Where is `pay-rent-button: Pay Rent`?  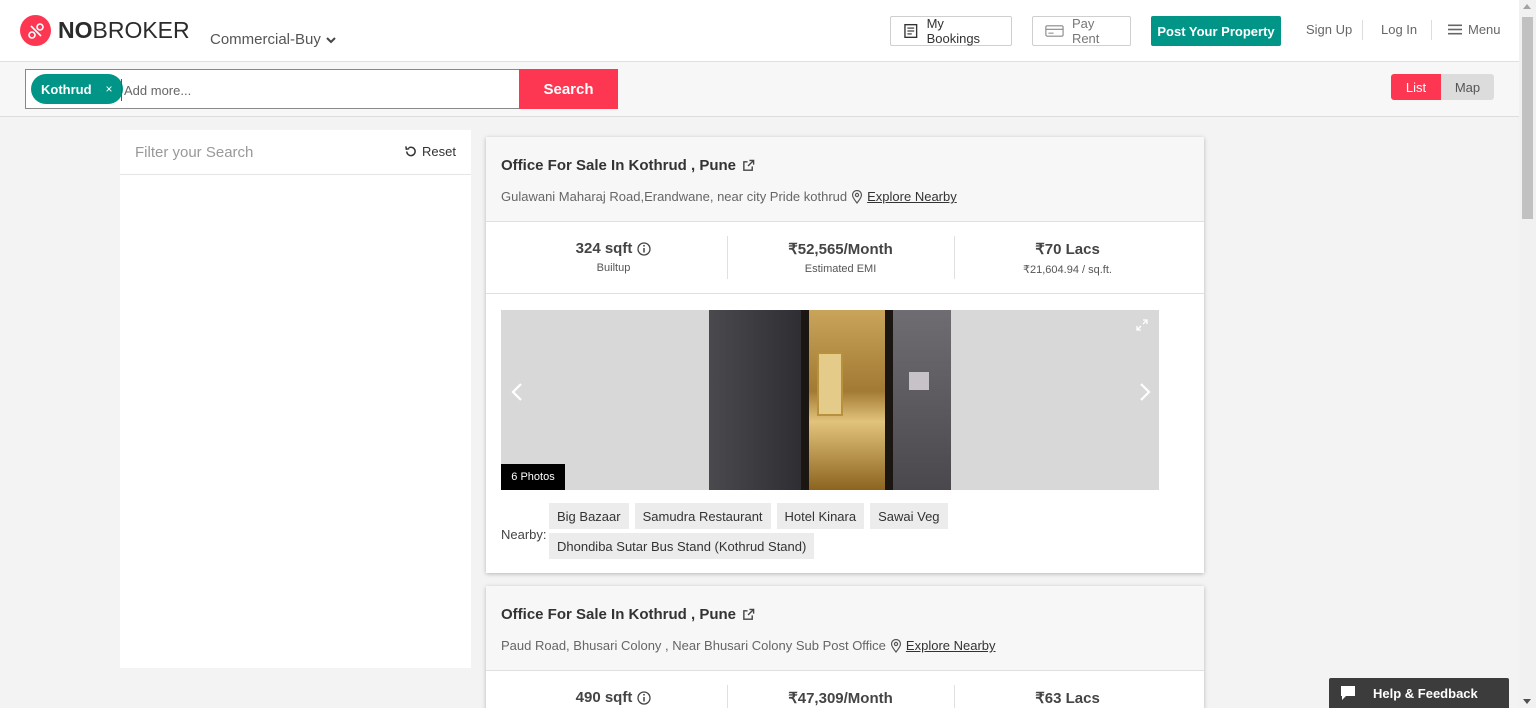
pay-rent-button: Pay Rent is located at coordinates (1081, 31).